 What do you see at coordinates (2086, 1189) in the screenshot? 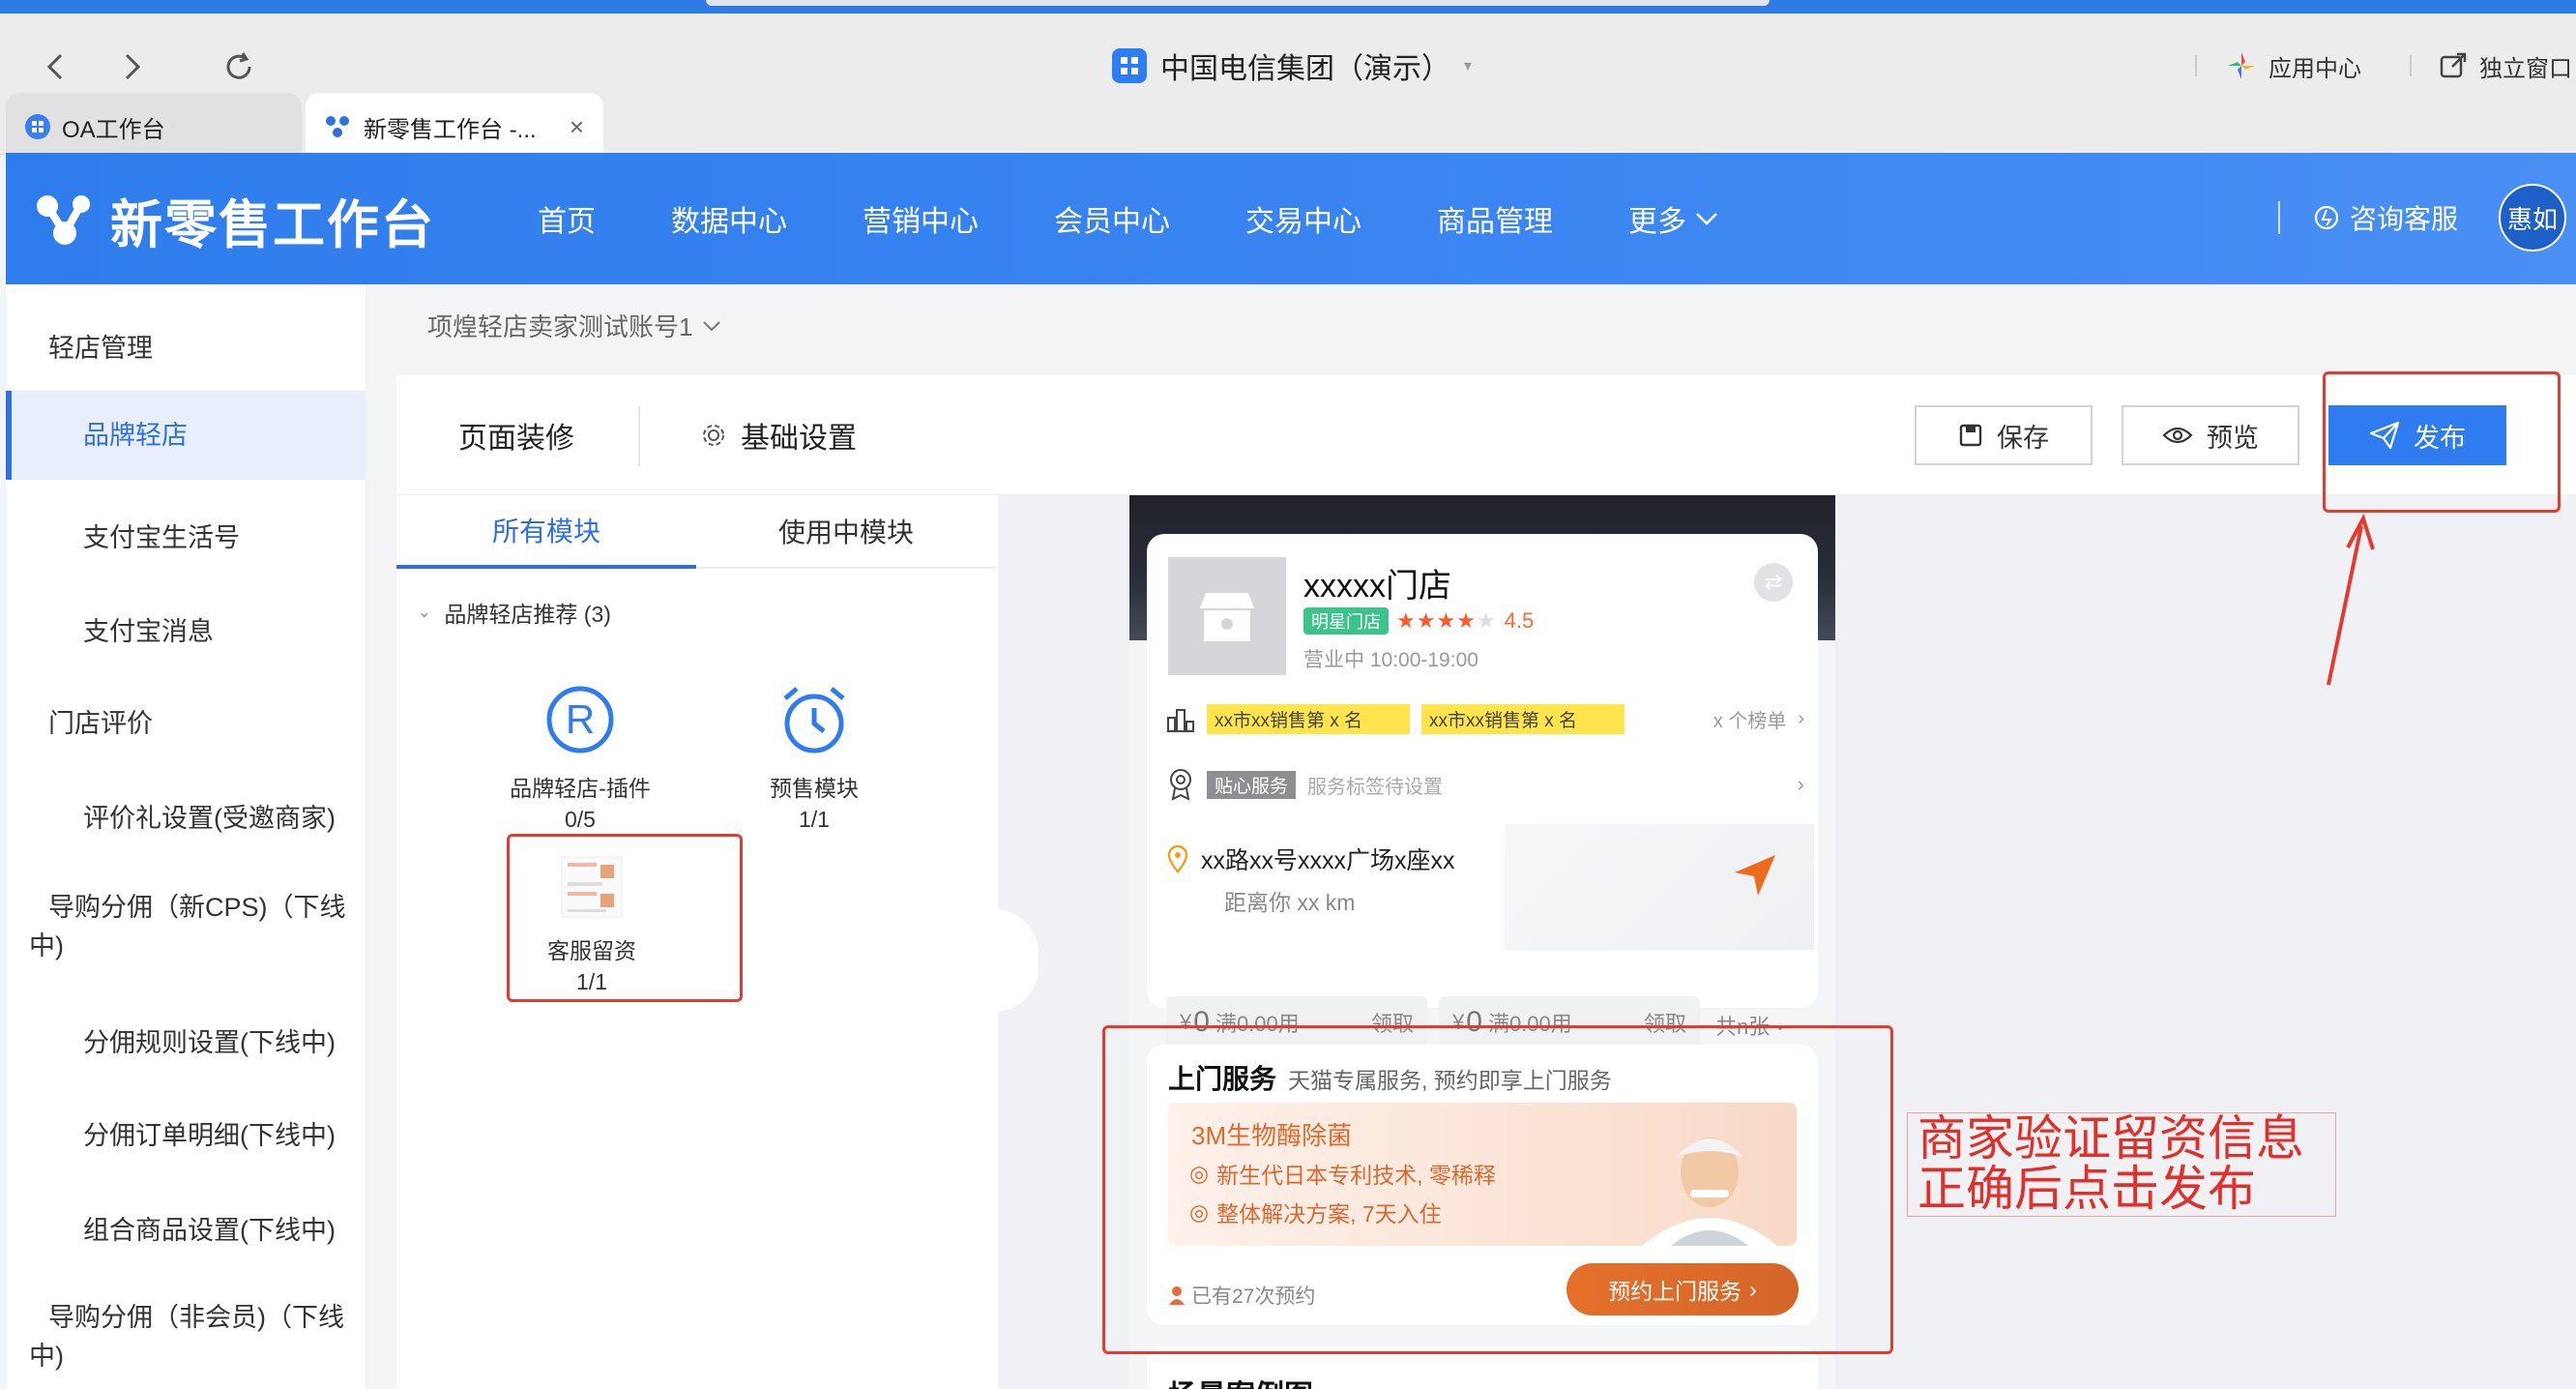
I see `annotation-line: 正确后点击发布` at bounding box center [2086, 1189].